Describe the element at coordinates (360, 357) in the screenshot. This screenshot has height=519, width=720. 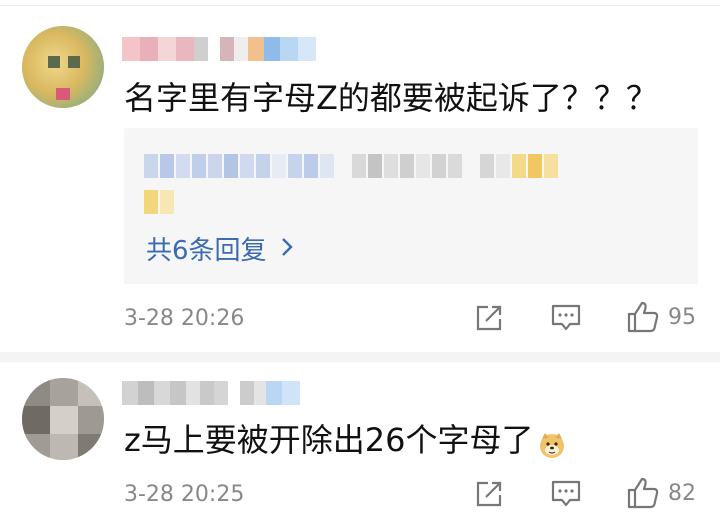
I see `separator` at that location.